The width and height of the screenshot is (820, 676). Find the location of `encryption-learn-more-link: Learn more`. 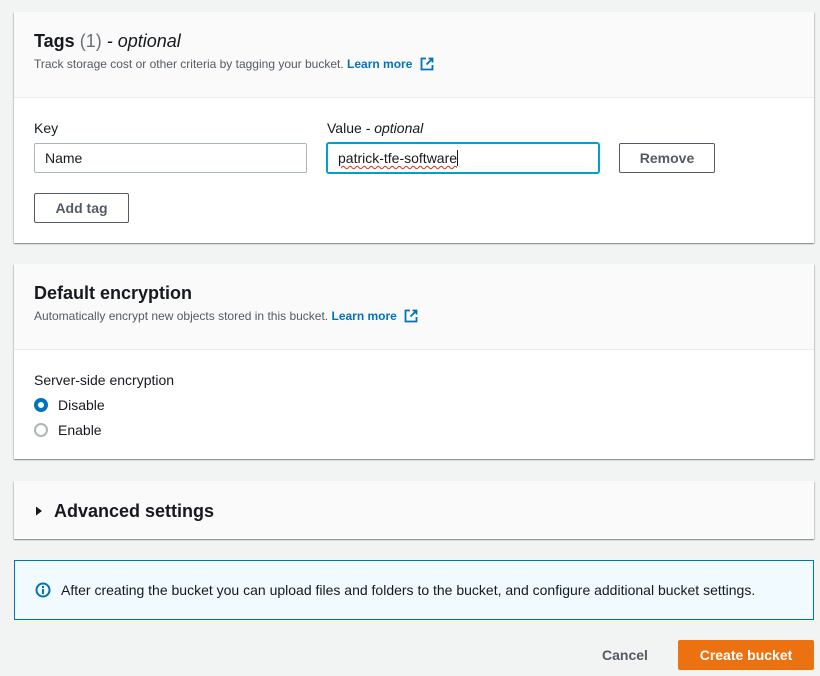

encryption-learn-more-link: Learn more is located at coordinates (363, 316).